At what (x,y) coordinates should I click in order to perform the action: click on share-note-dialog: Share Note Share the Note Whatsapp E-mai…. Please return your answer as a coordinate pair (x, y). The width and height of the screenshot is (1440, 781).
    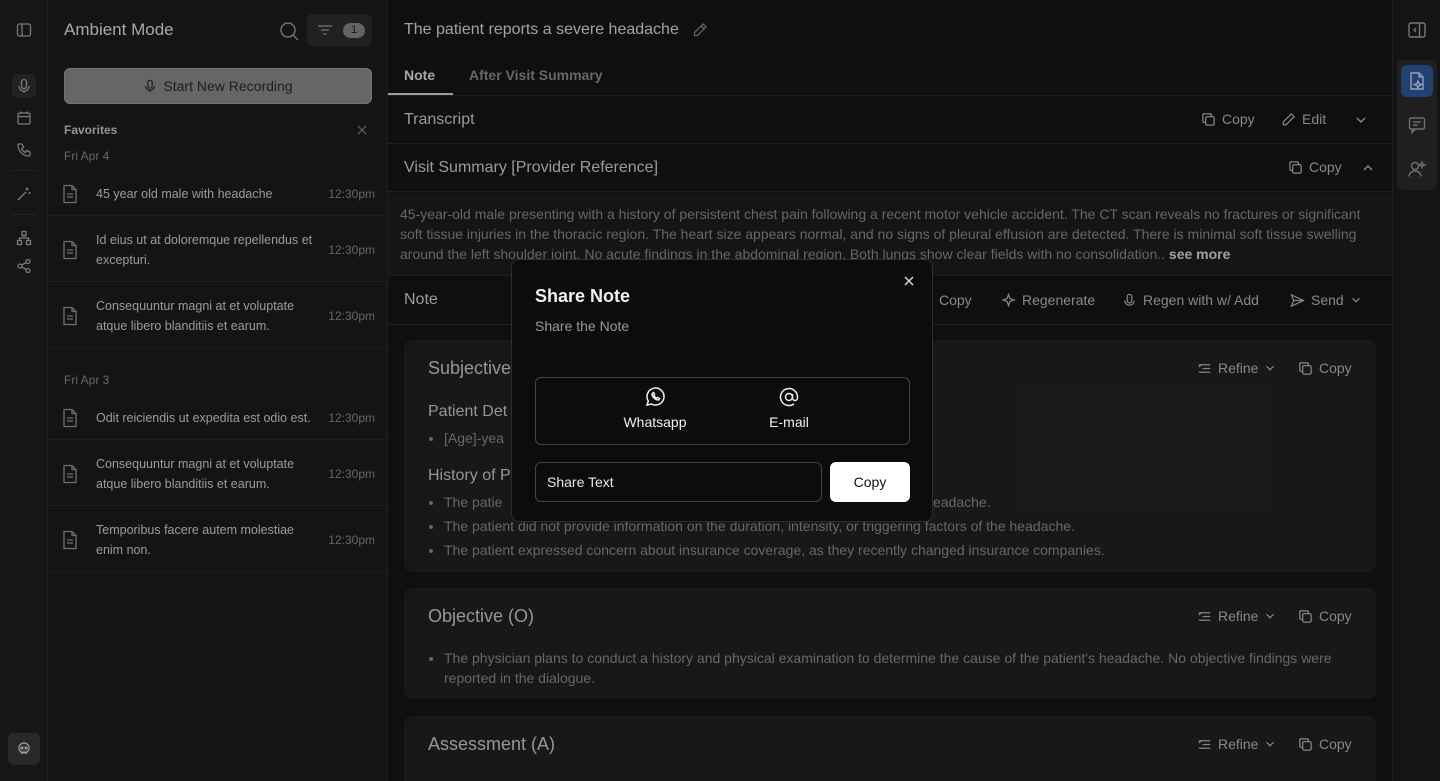
    Looking at the image, I should click on (722, 390).